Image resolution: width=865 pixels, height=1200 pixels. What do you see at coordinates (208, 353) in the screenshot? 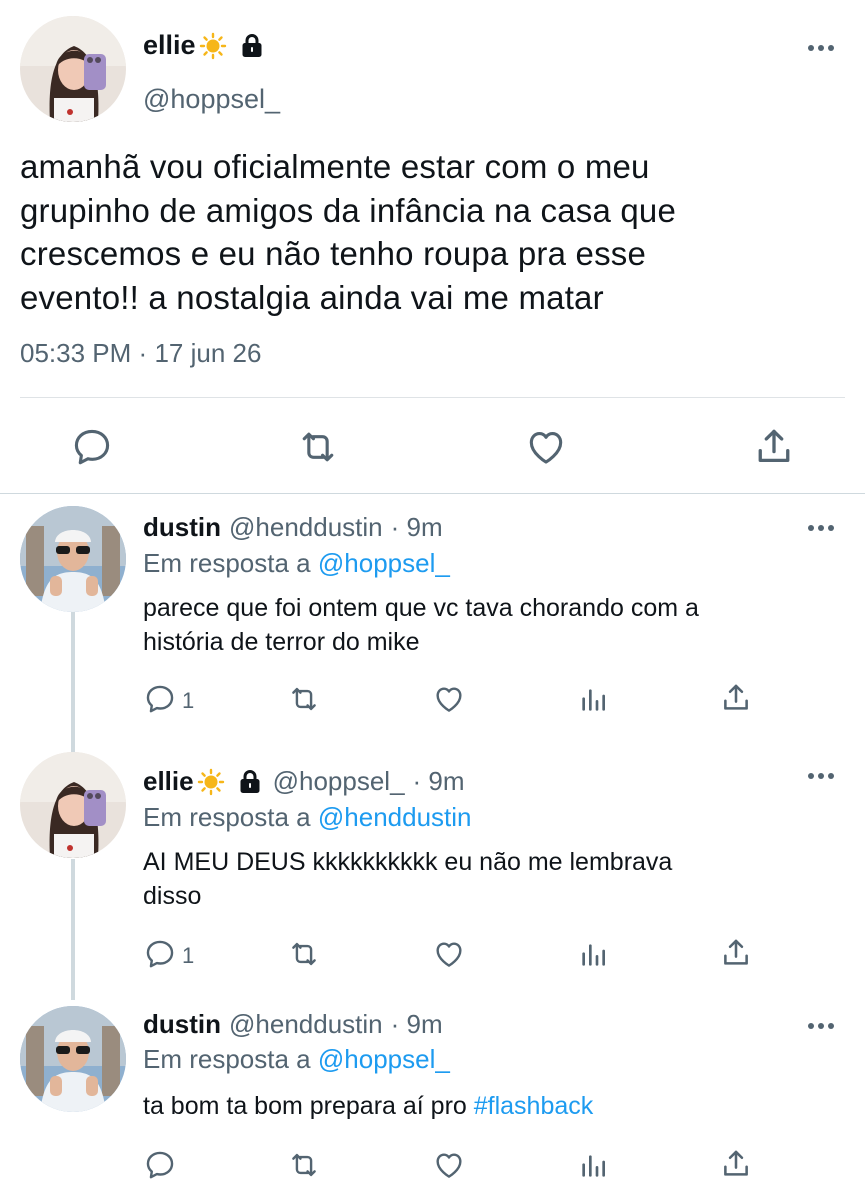
I see `tweet-date: 17 jun 26` at bounding box center [208, 353].